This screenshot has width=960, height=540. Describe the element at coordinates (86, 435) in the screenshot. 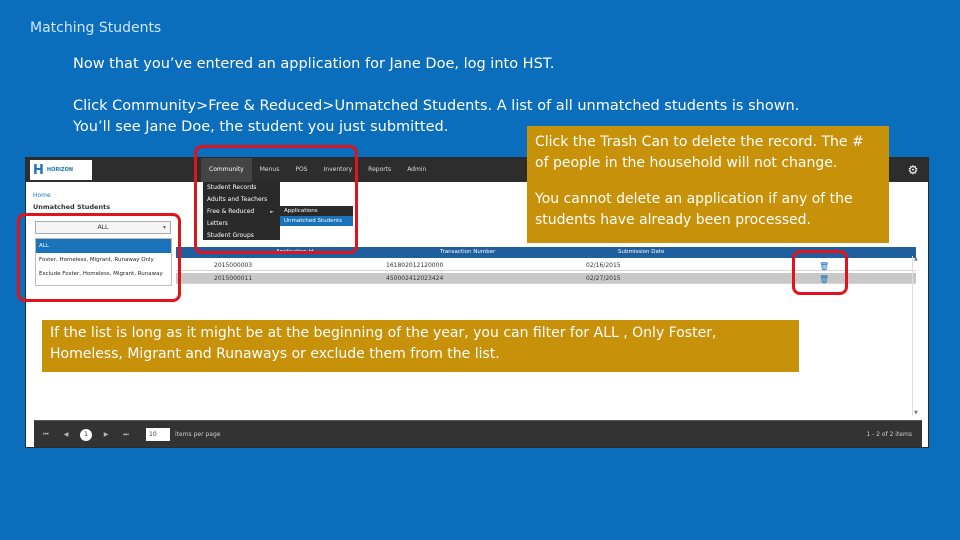

I see `page-number: 1` at that location.